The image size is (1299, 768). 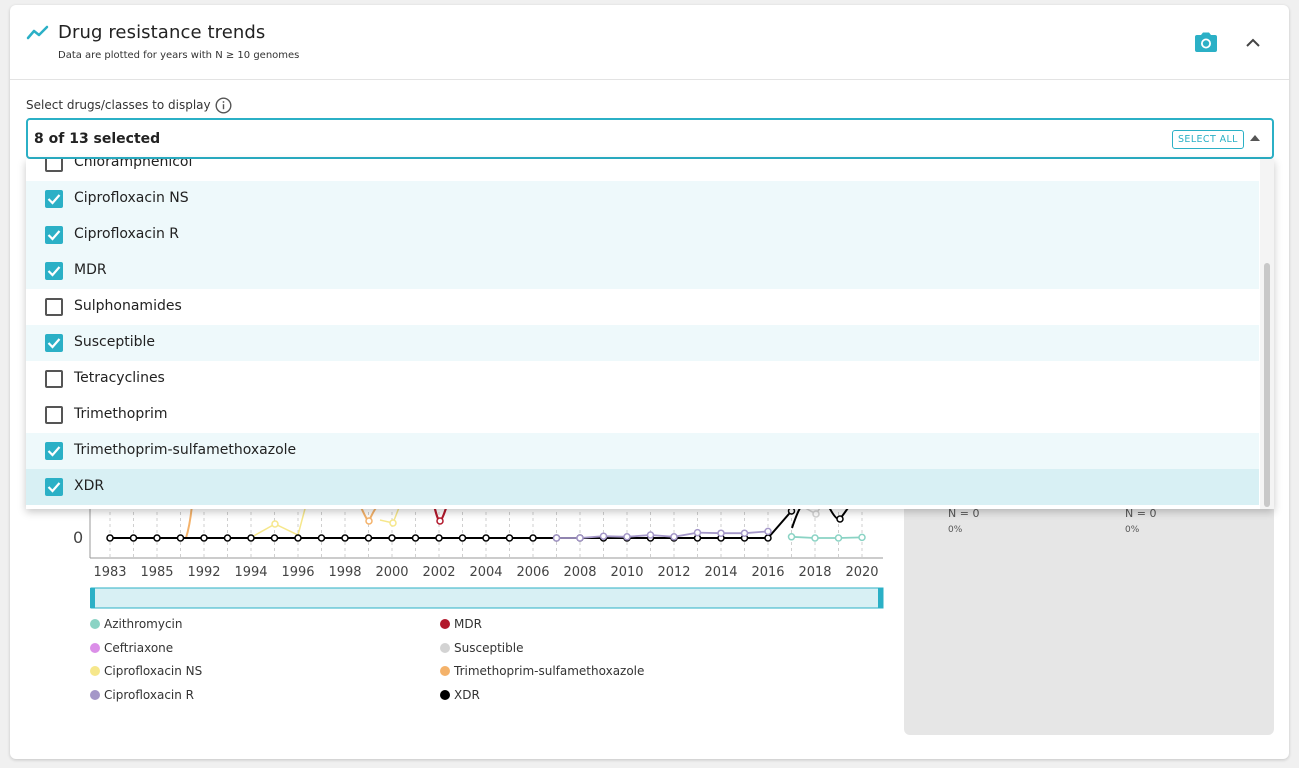 I want to click on legend-item: Azithromycin, so click(x=136, y=624).